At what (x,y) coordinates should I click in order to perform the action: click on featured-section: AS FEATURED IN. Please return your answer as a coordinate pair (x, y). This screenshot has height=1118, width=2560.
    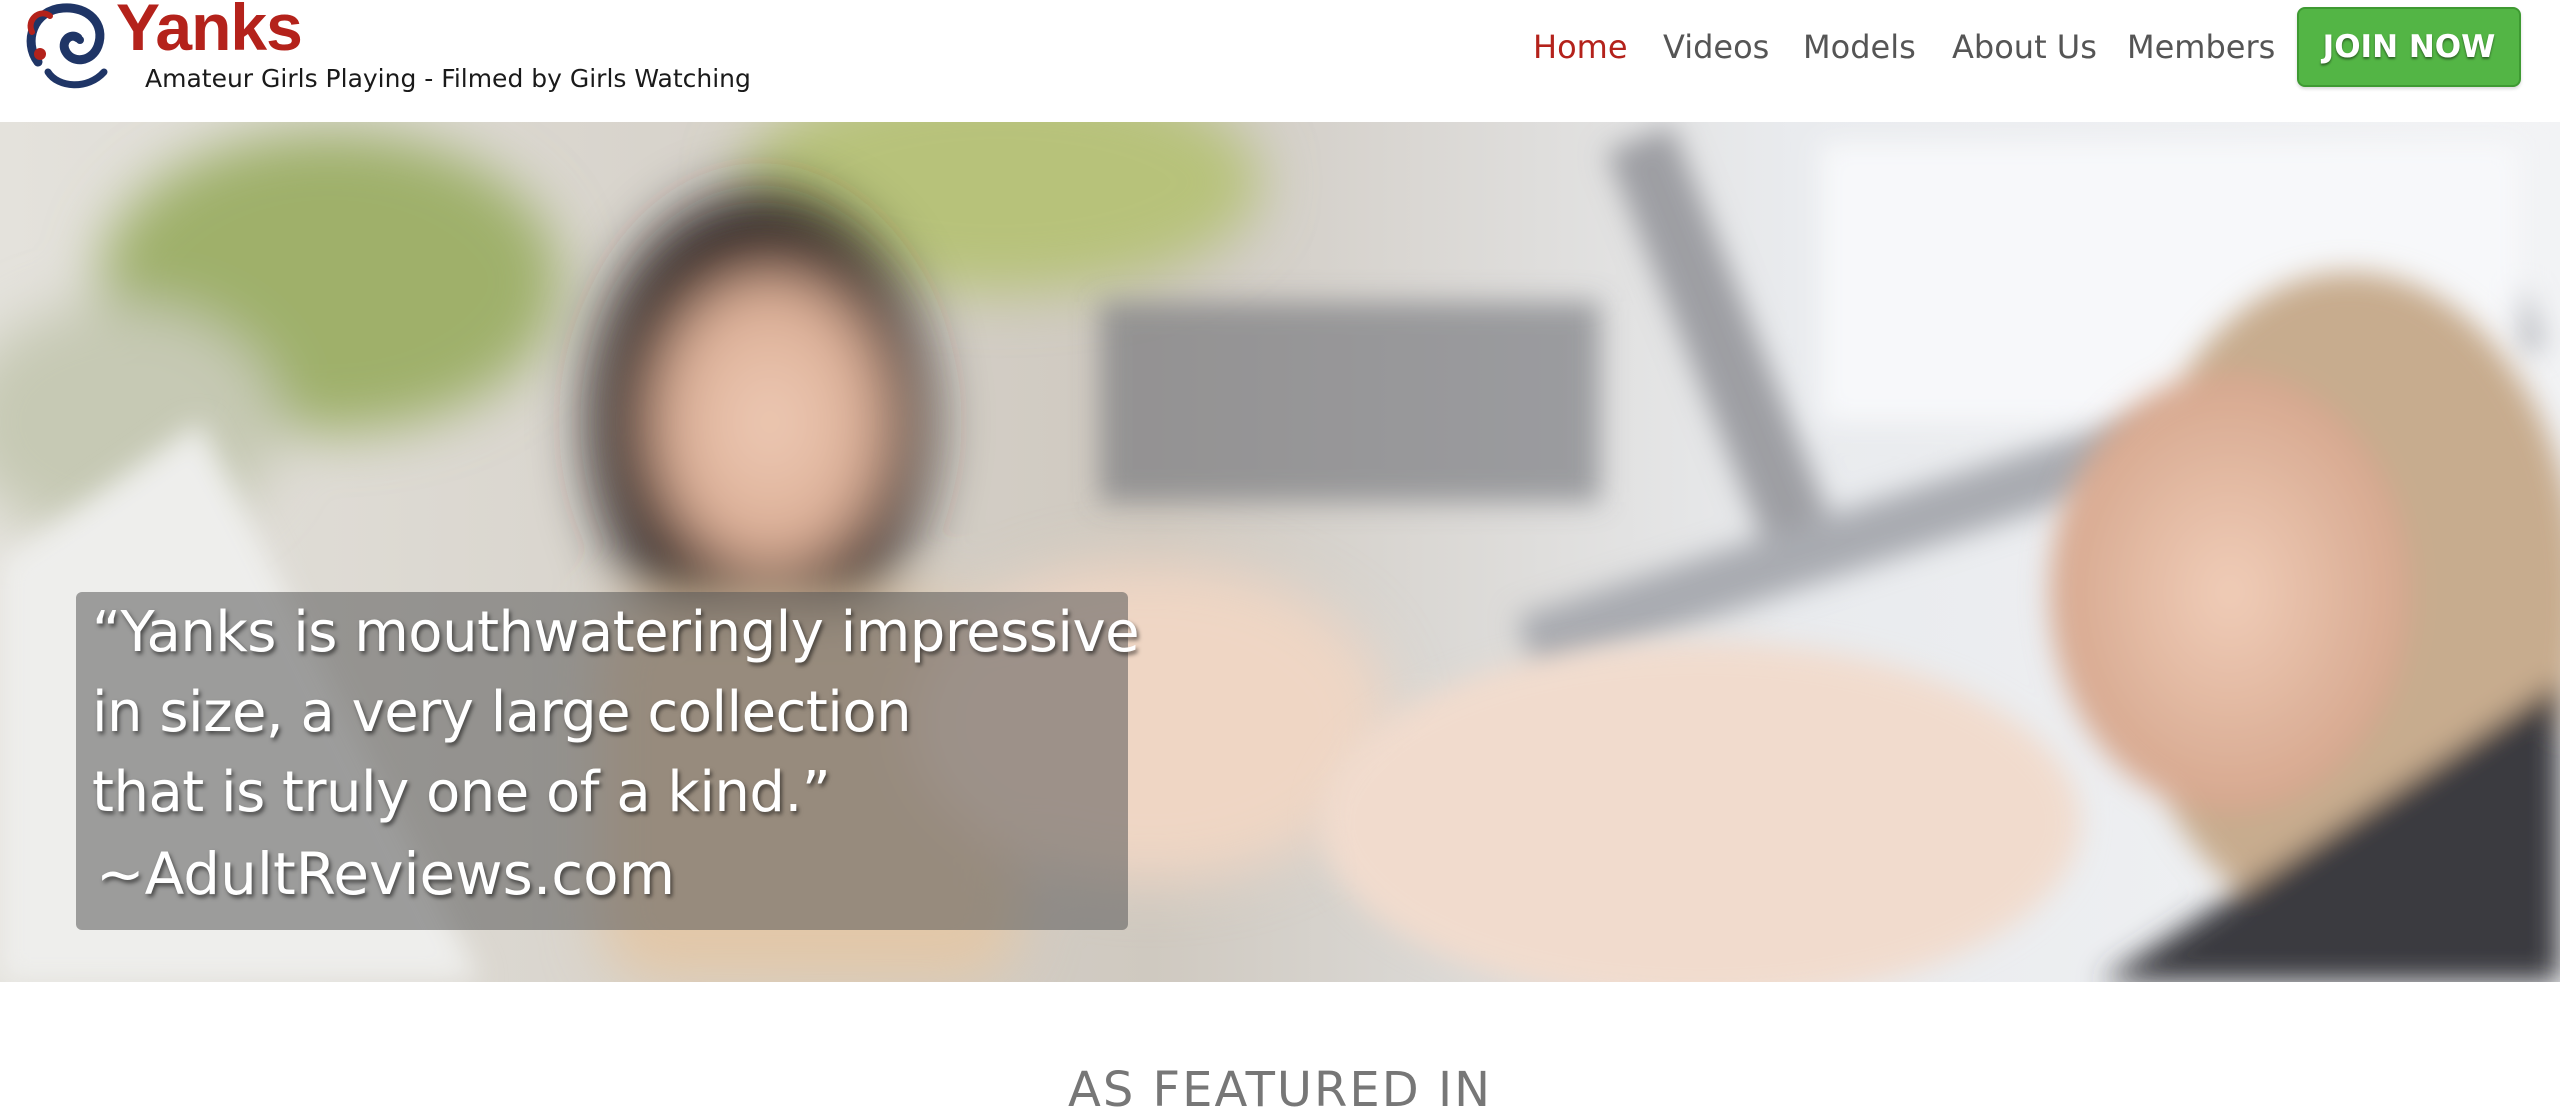
    Looking at the image, I should click on (1280, 1050).